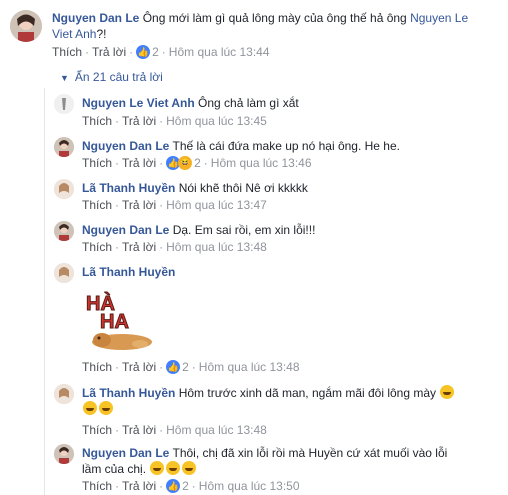 The image size is (508, 495). I want to click on mention-link-cont: Viet Anh, so click(74, 34).